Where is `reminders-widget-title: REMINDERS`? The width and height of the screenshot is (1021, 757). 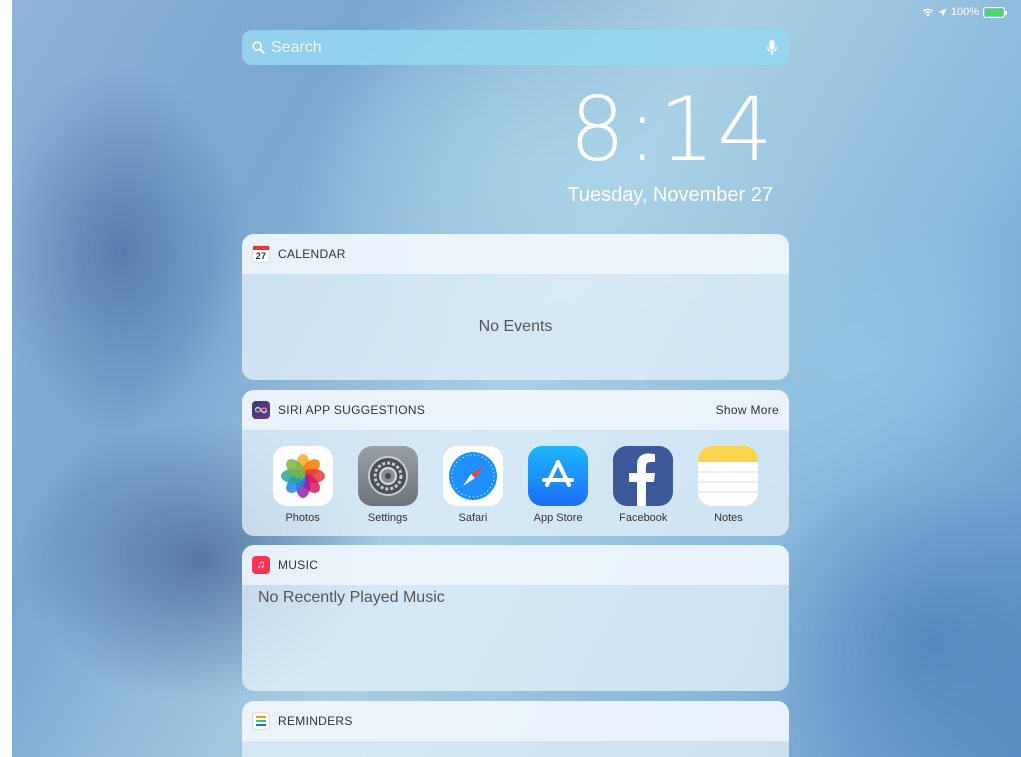
reminders-widget-title: REMINDERS is located at coordinates (315, 721).